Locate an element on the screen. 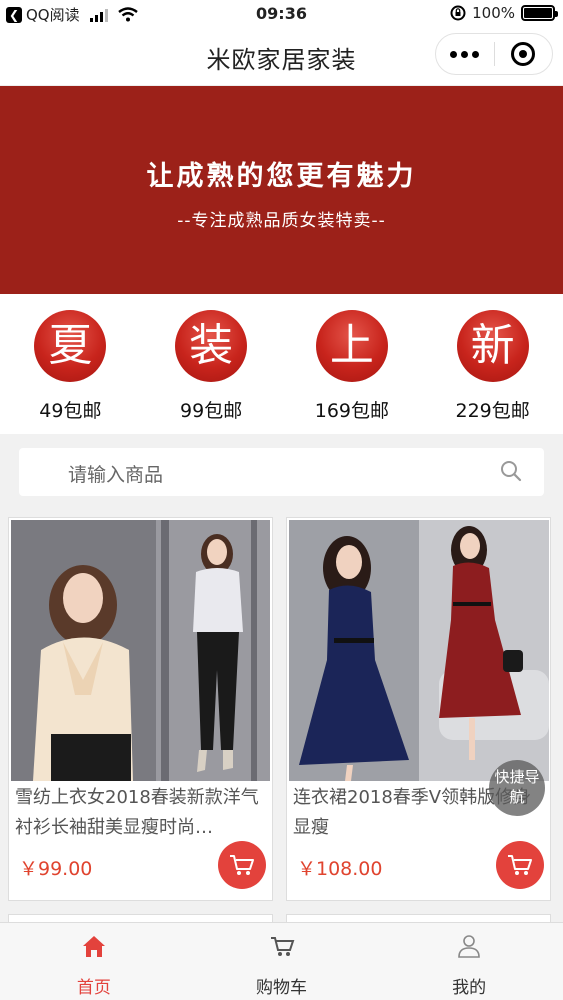  tab-cart: 购物车 is located at coordinates (282, 961).